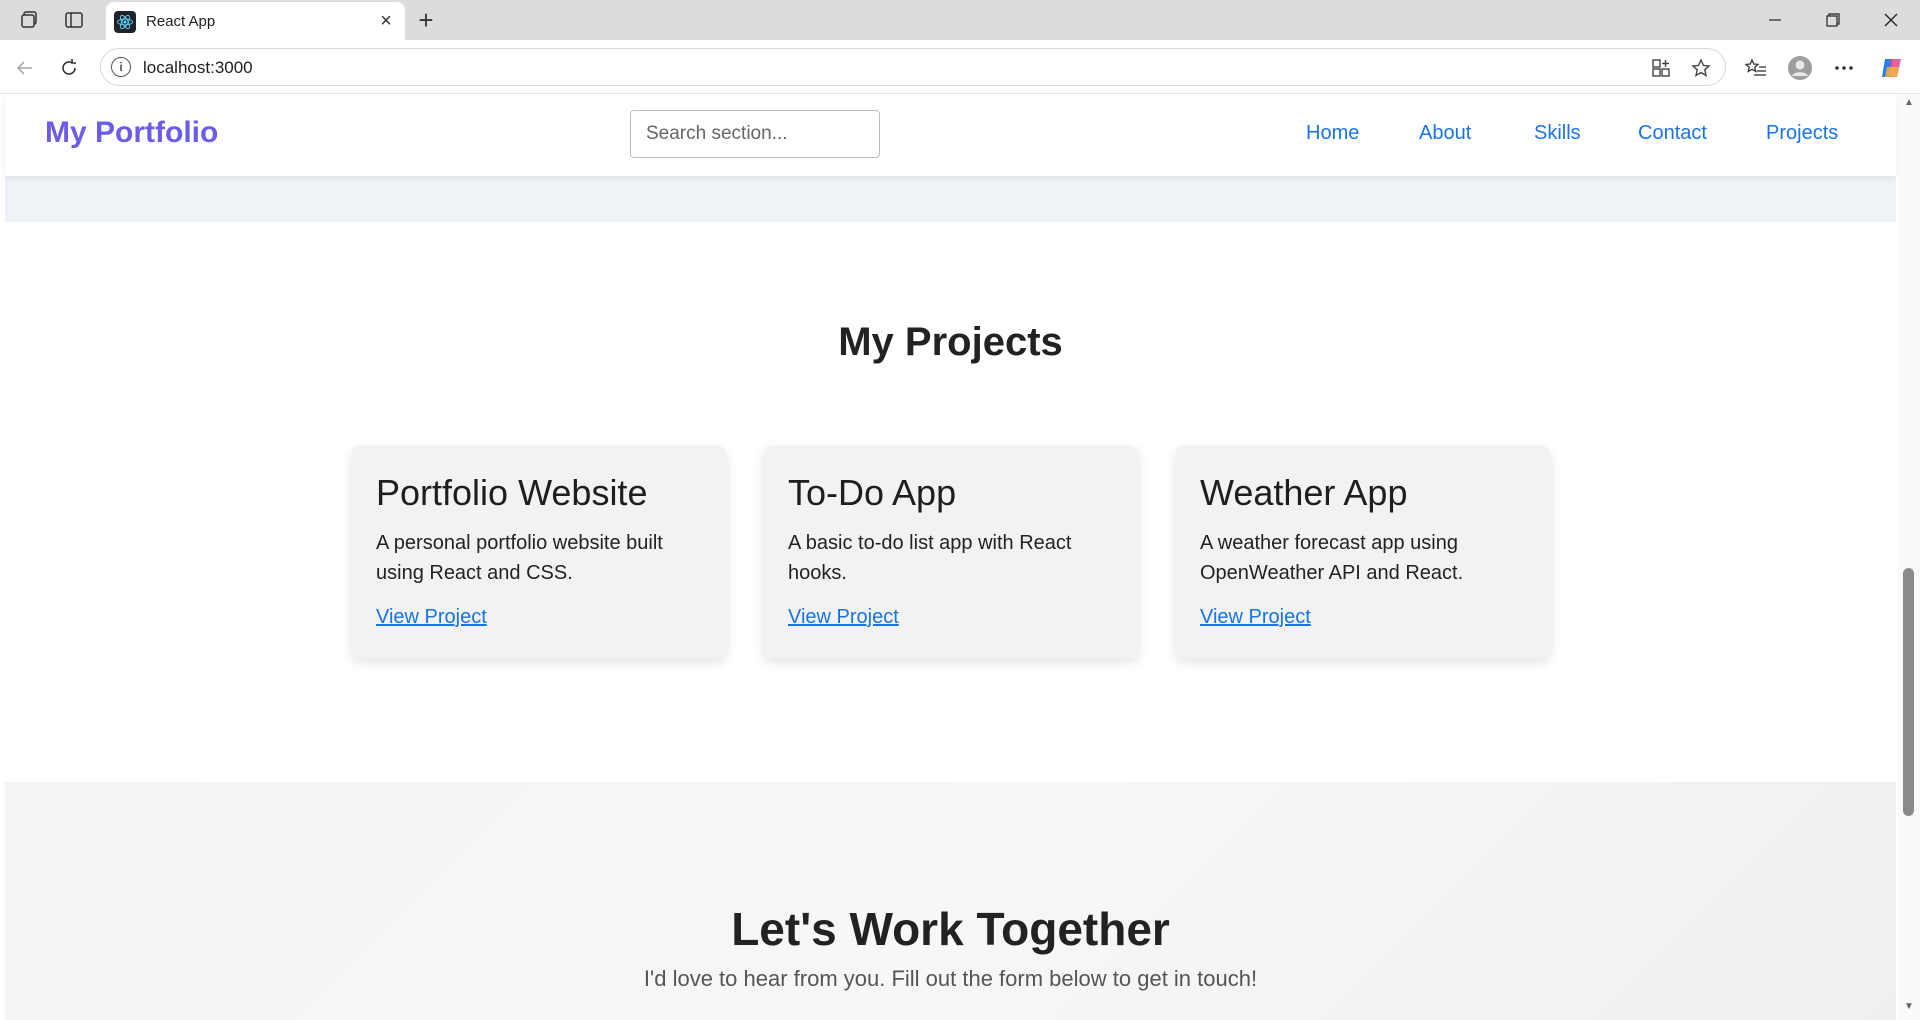 This screenshot has width=1920, height=1020. Describe the element at coordinates (1909, 557) in the screenshot. I see `page-scrollbar: ▲ ▼` at that location.